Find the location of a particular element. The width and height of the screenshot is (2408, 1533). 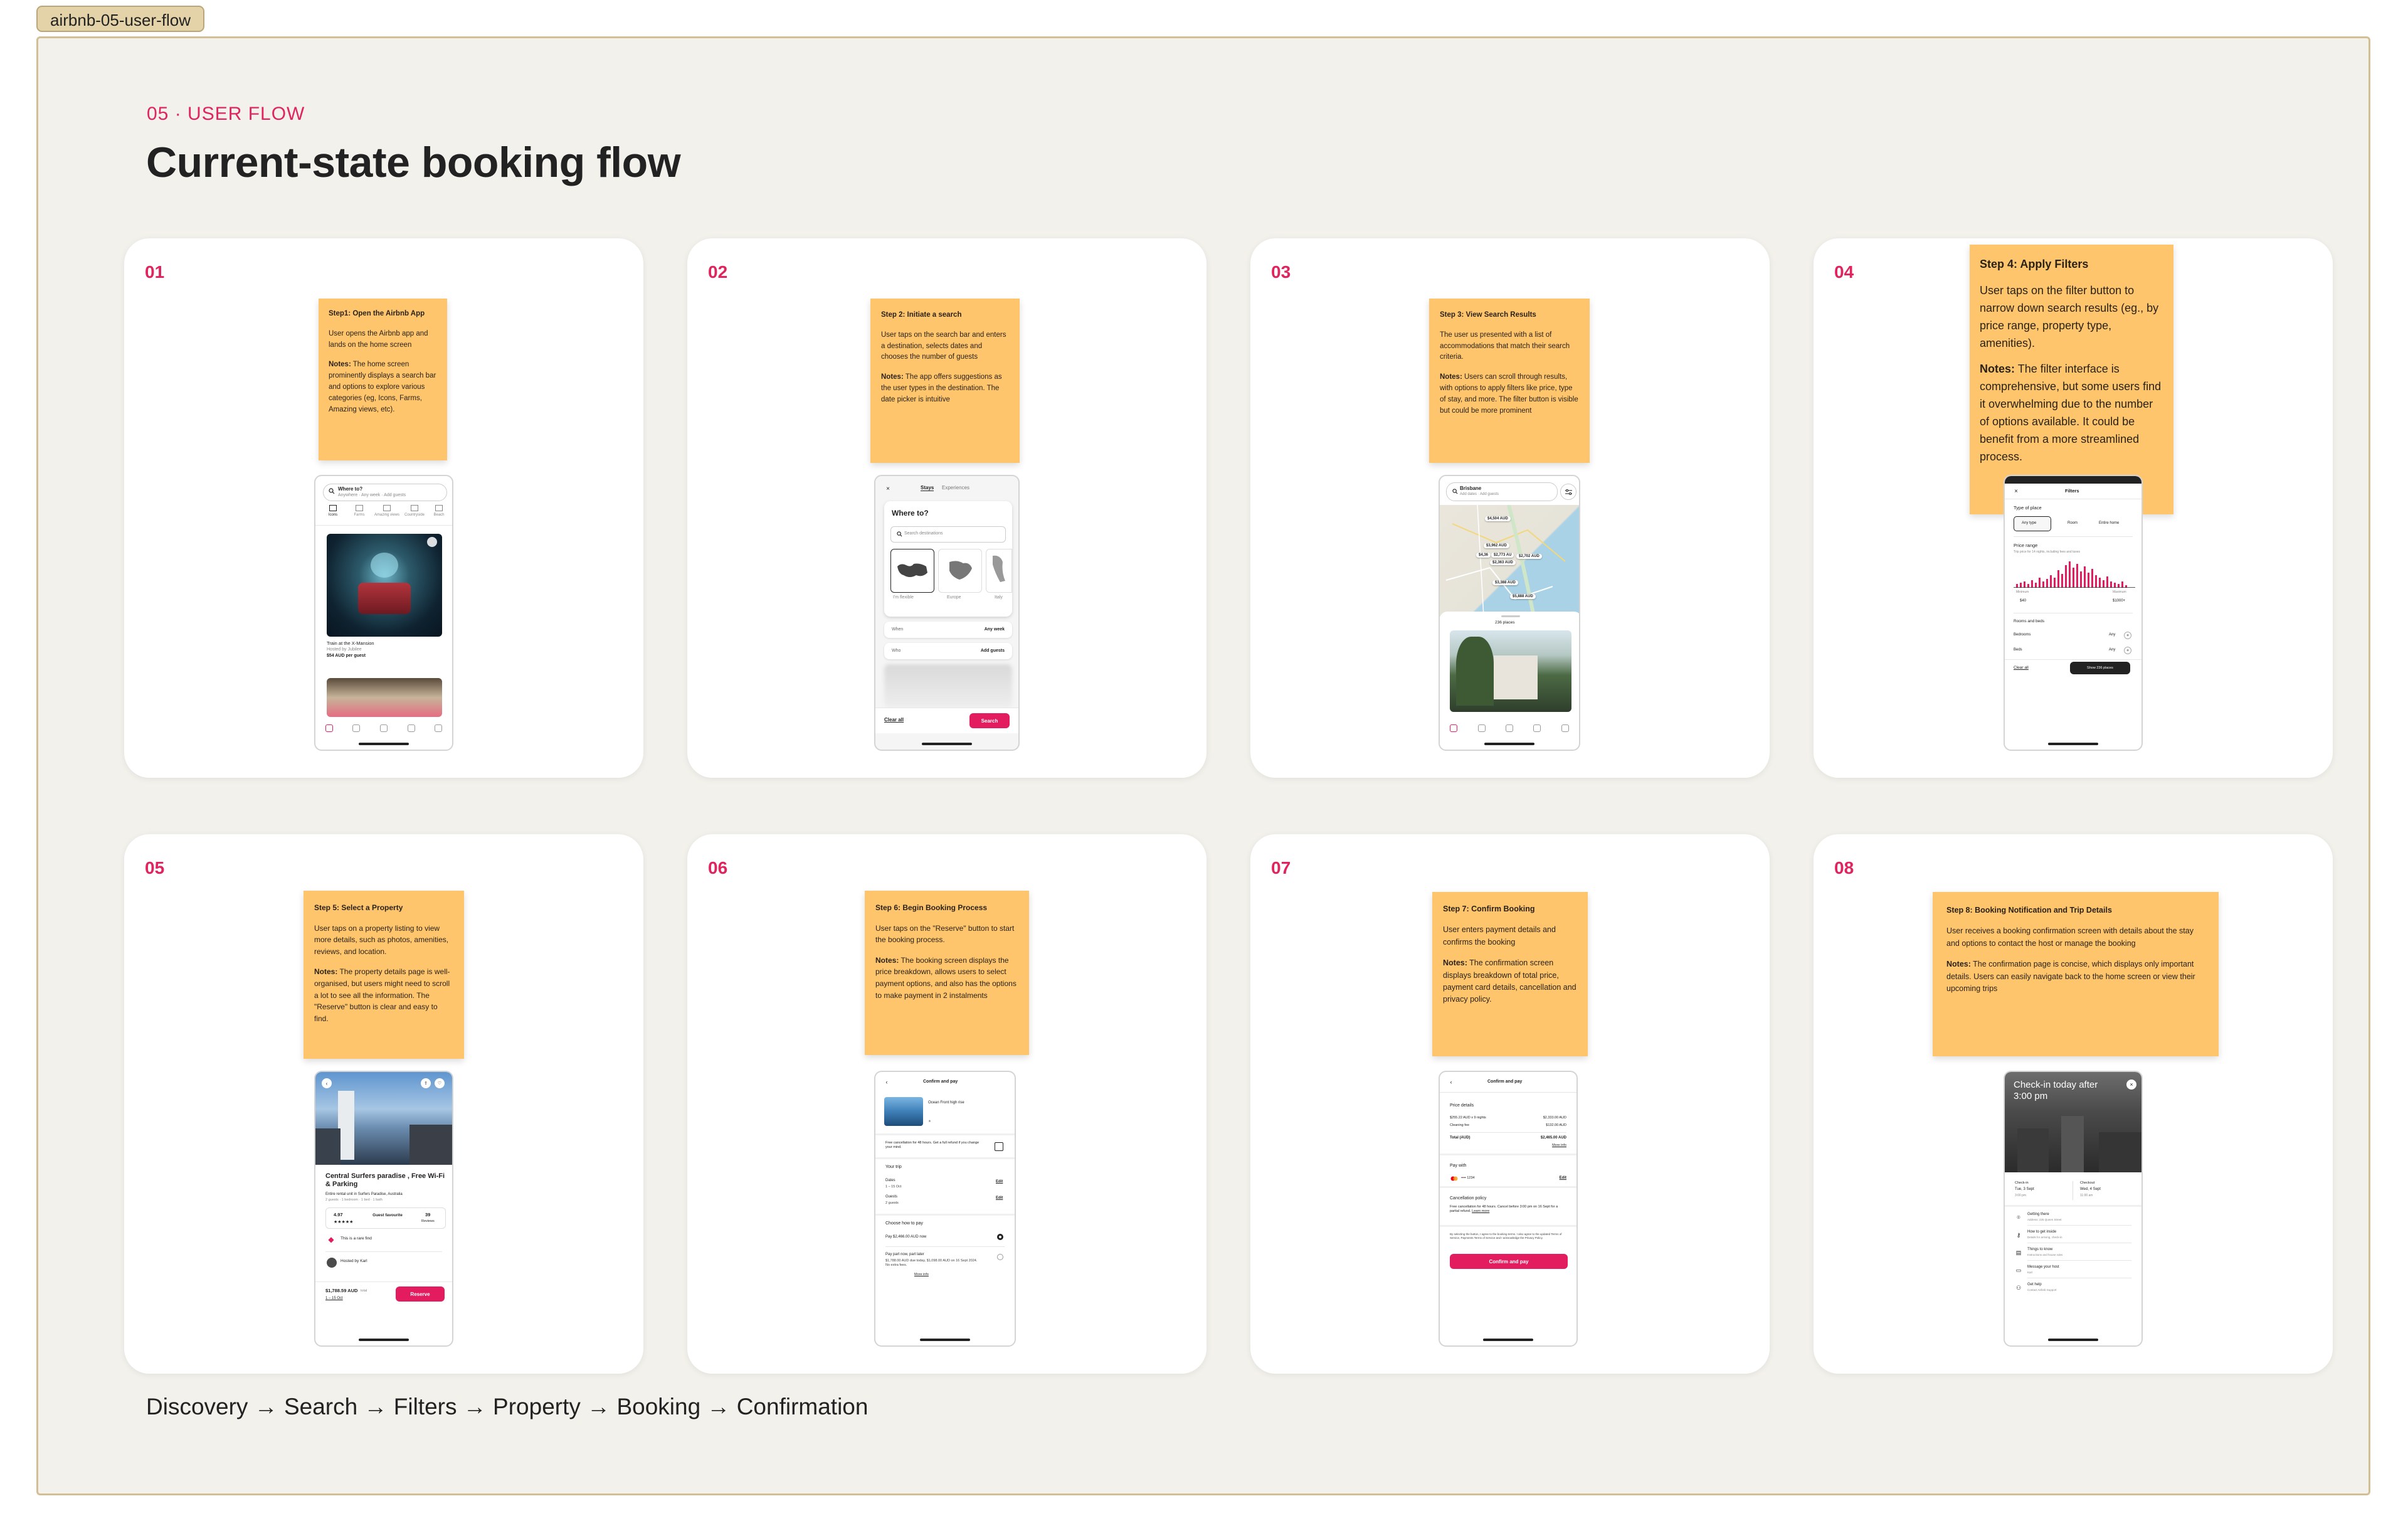

radio-selected-icon is located at coordinates (1000, 1237).